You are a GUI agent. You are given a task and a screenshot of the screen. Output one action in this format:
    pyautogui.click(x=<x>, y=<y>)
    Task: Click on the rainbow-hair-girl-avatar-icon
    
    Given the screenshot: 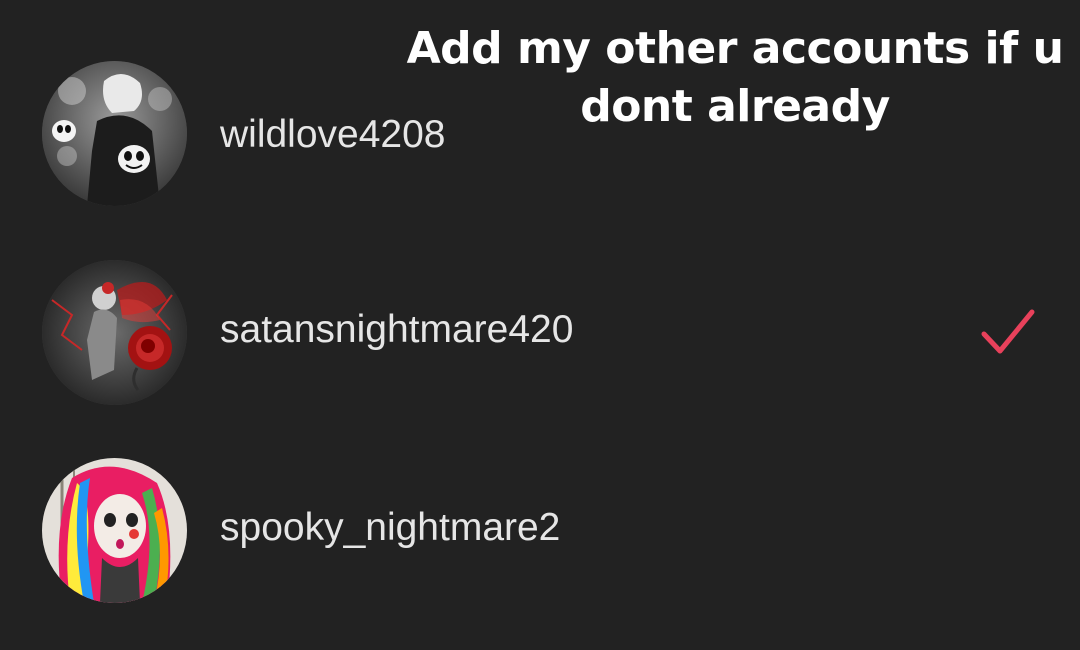 What is the action you would take?
    pyautogui.click(x=114, y=530)
    